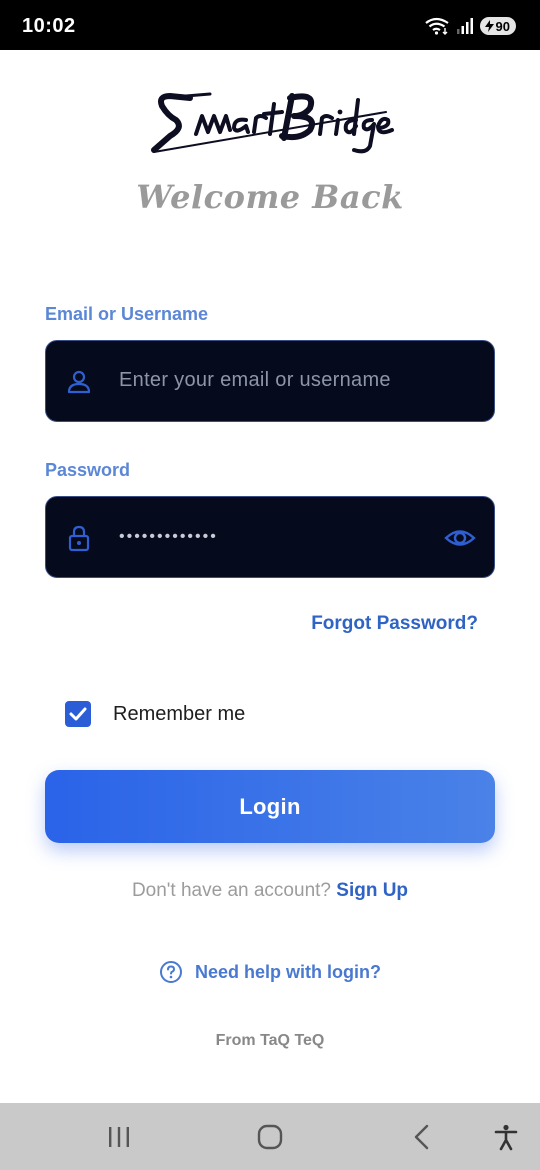 The image size is (540, 1170). Describe the element at coordinates (127, 314) in the screenshot. I see `email-label: Email or Username` at that location.